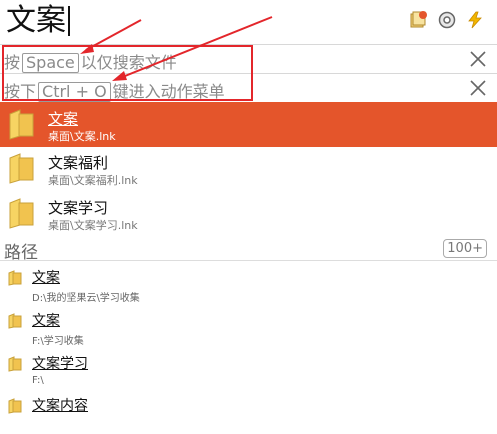 This screenshot has width=497, height=434. What do you see at coordinates (93, 225) in the screenshot?
I see `result-path: 桌面\文案学习.lnk` at bounding box center [93, 225].